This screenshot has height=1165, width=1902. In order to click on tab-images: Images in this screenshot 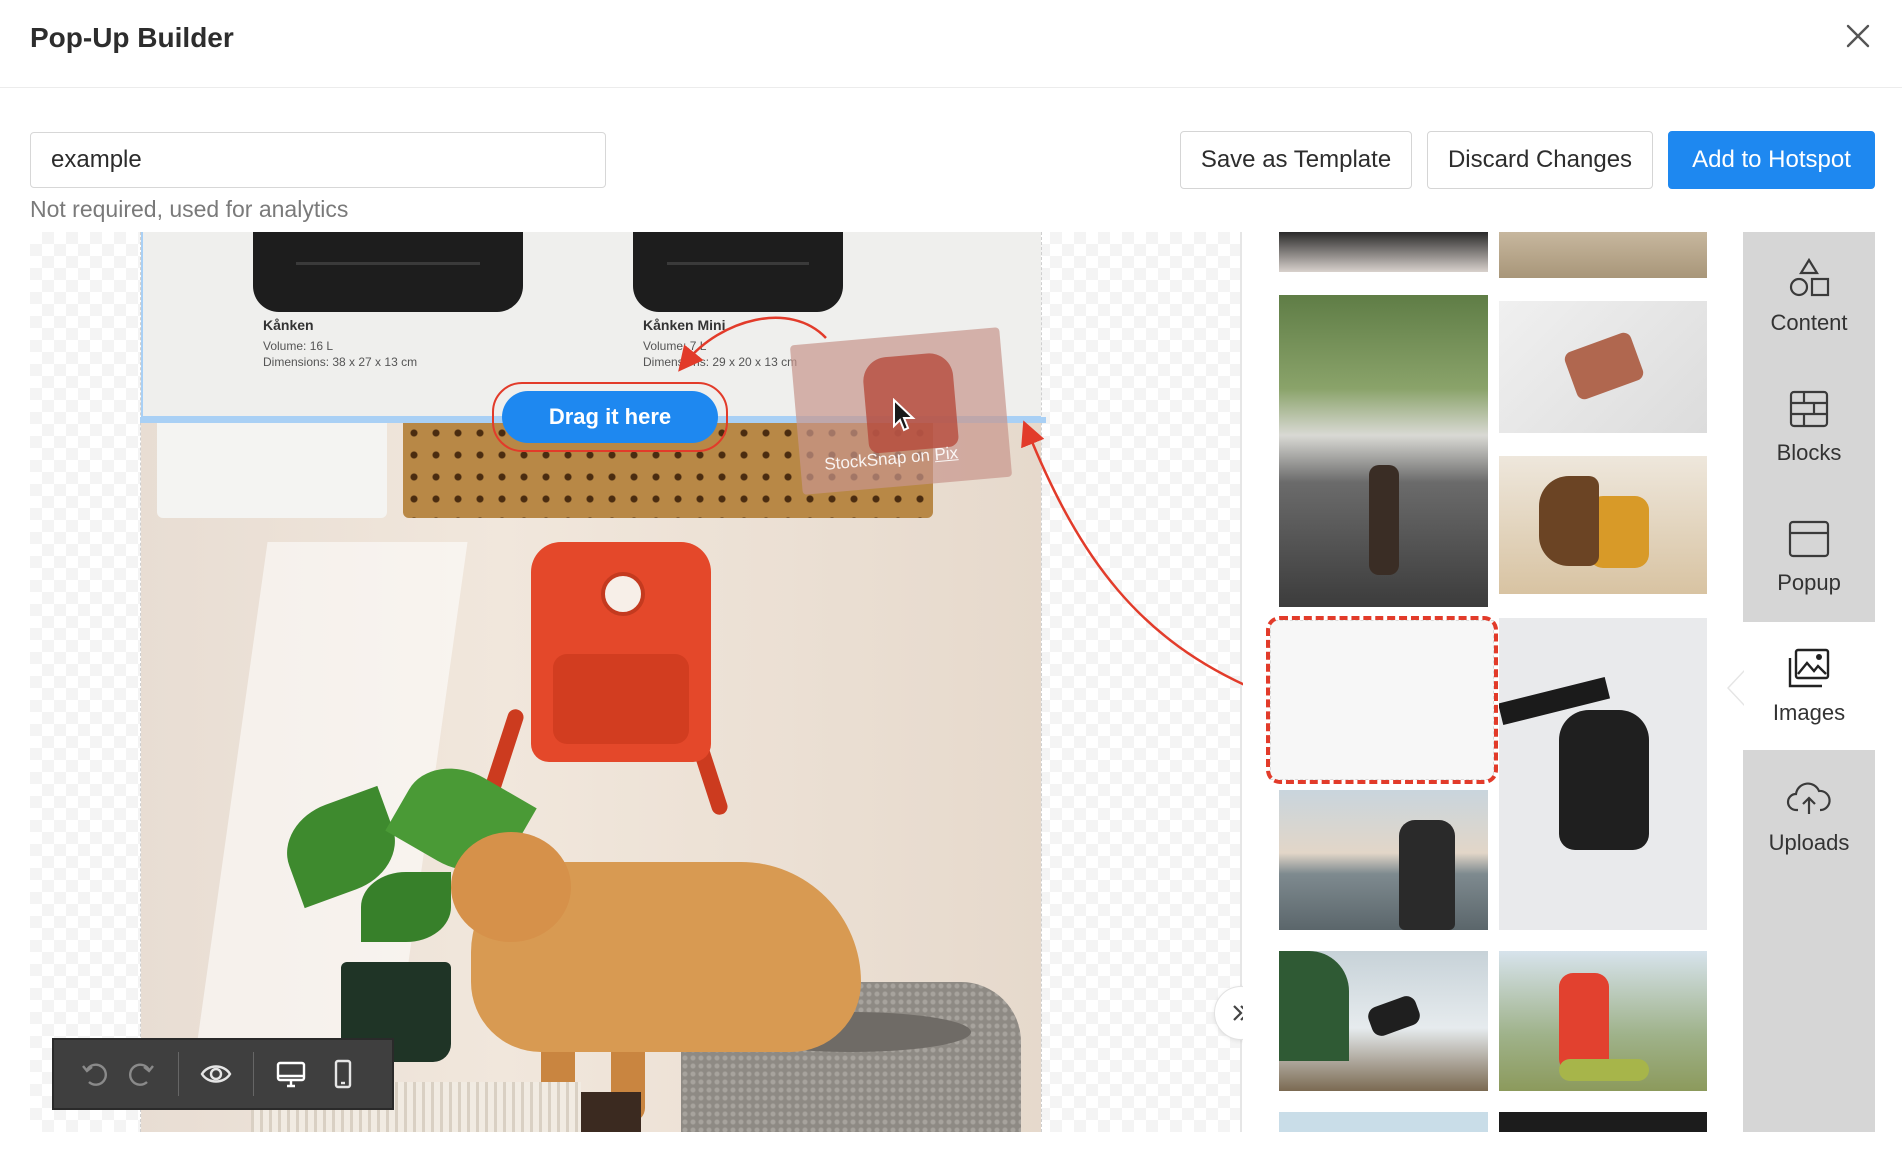, I will do `click(1809, 686)`.